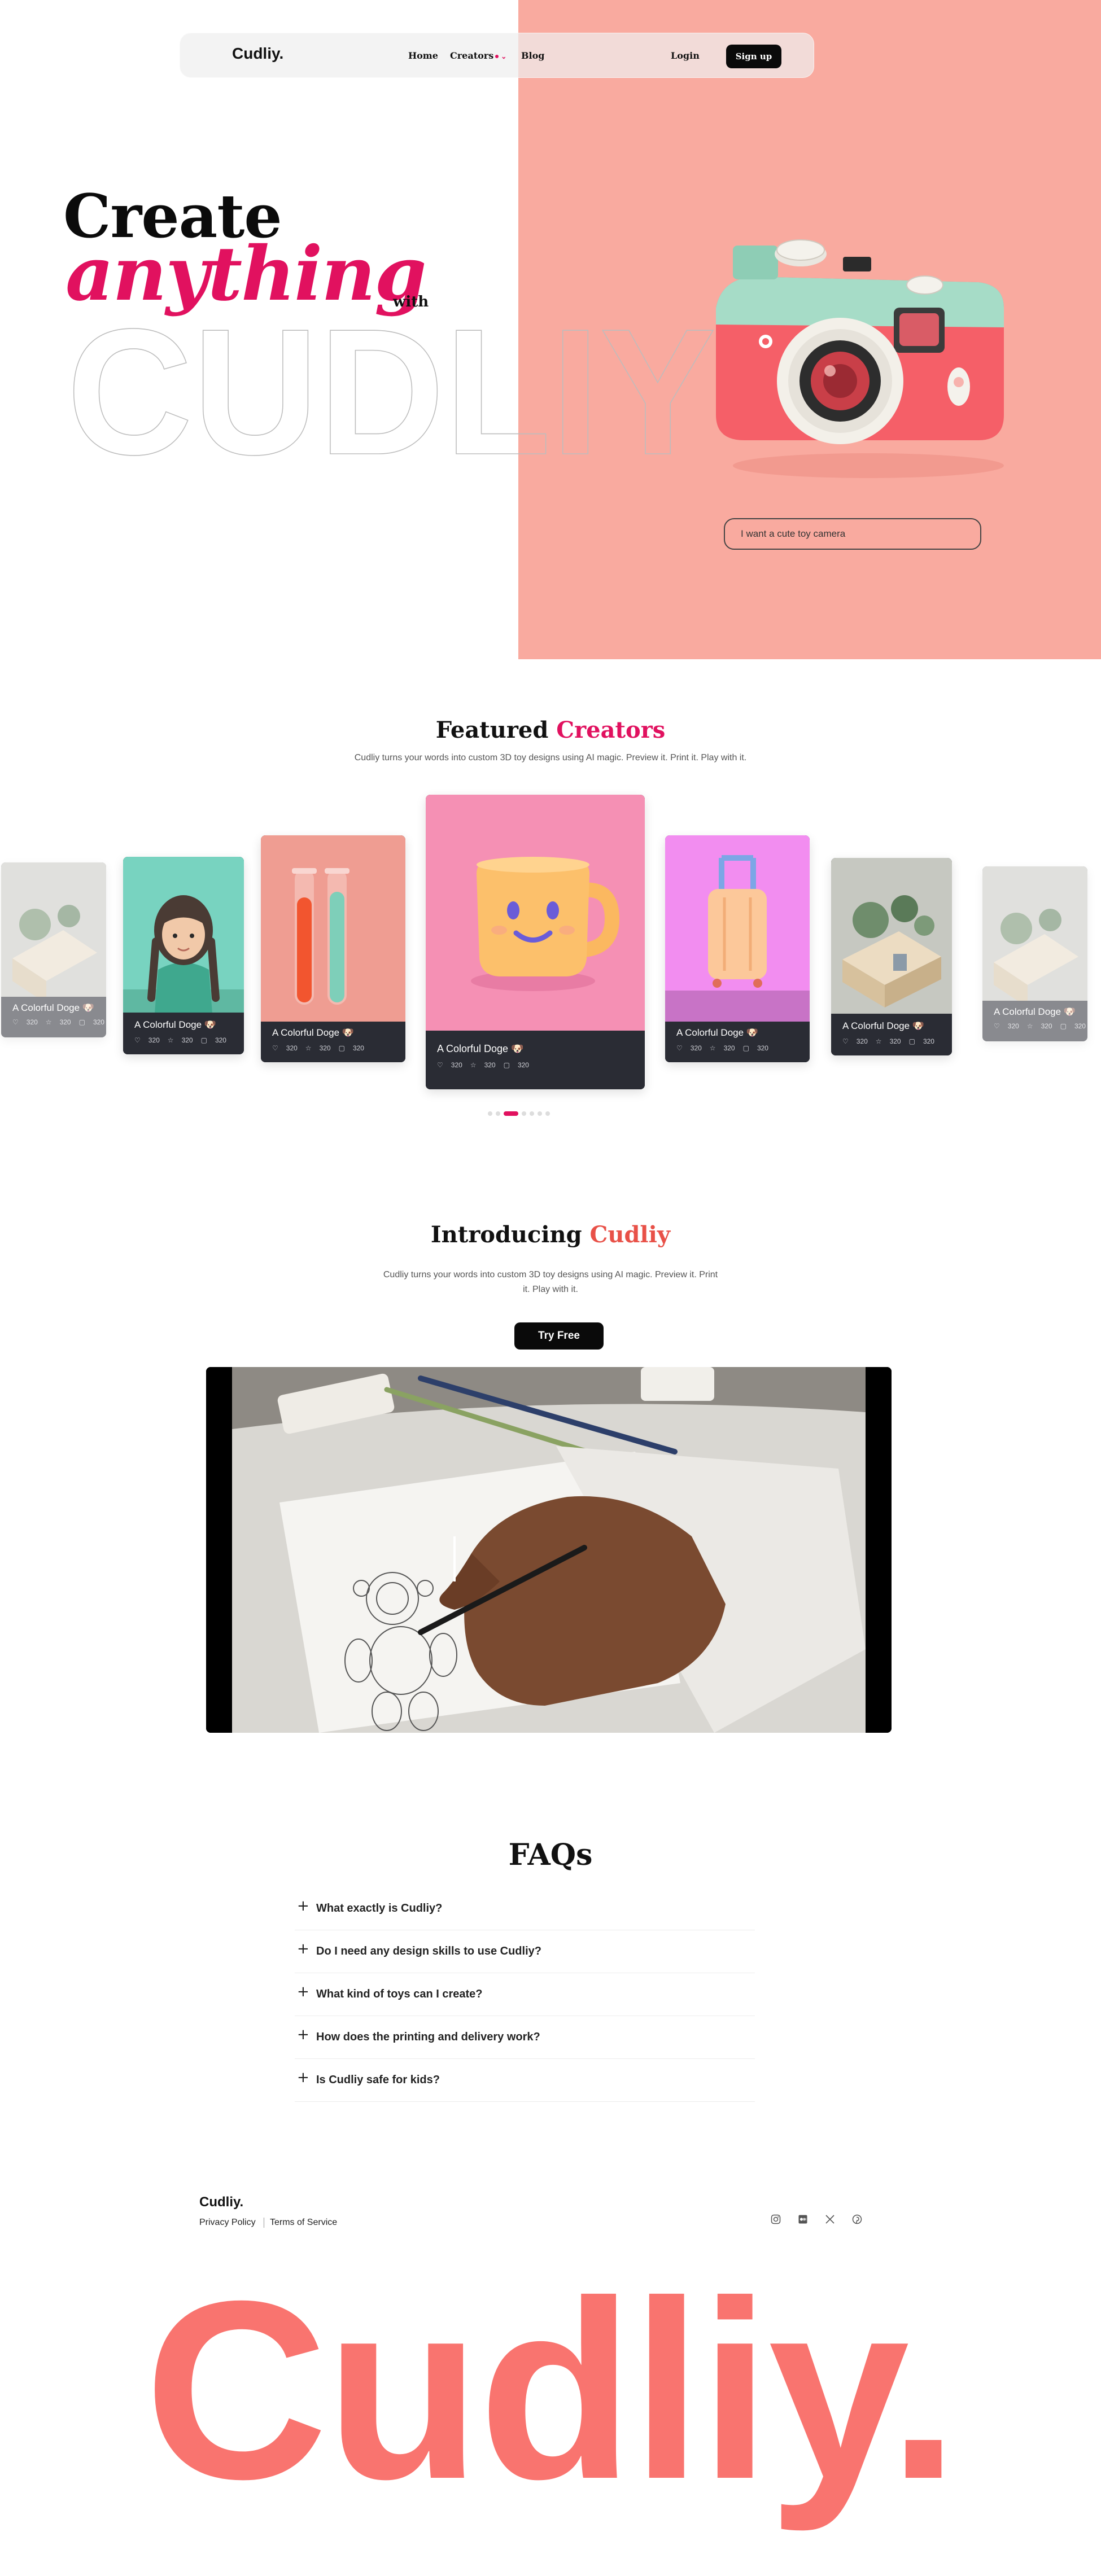 This screenshot has width=1101, height=2576. I want to click on intro-title-accent: Cudliy, so click(630, 1234).